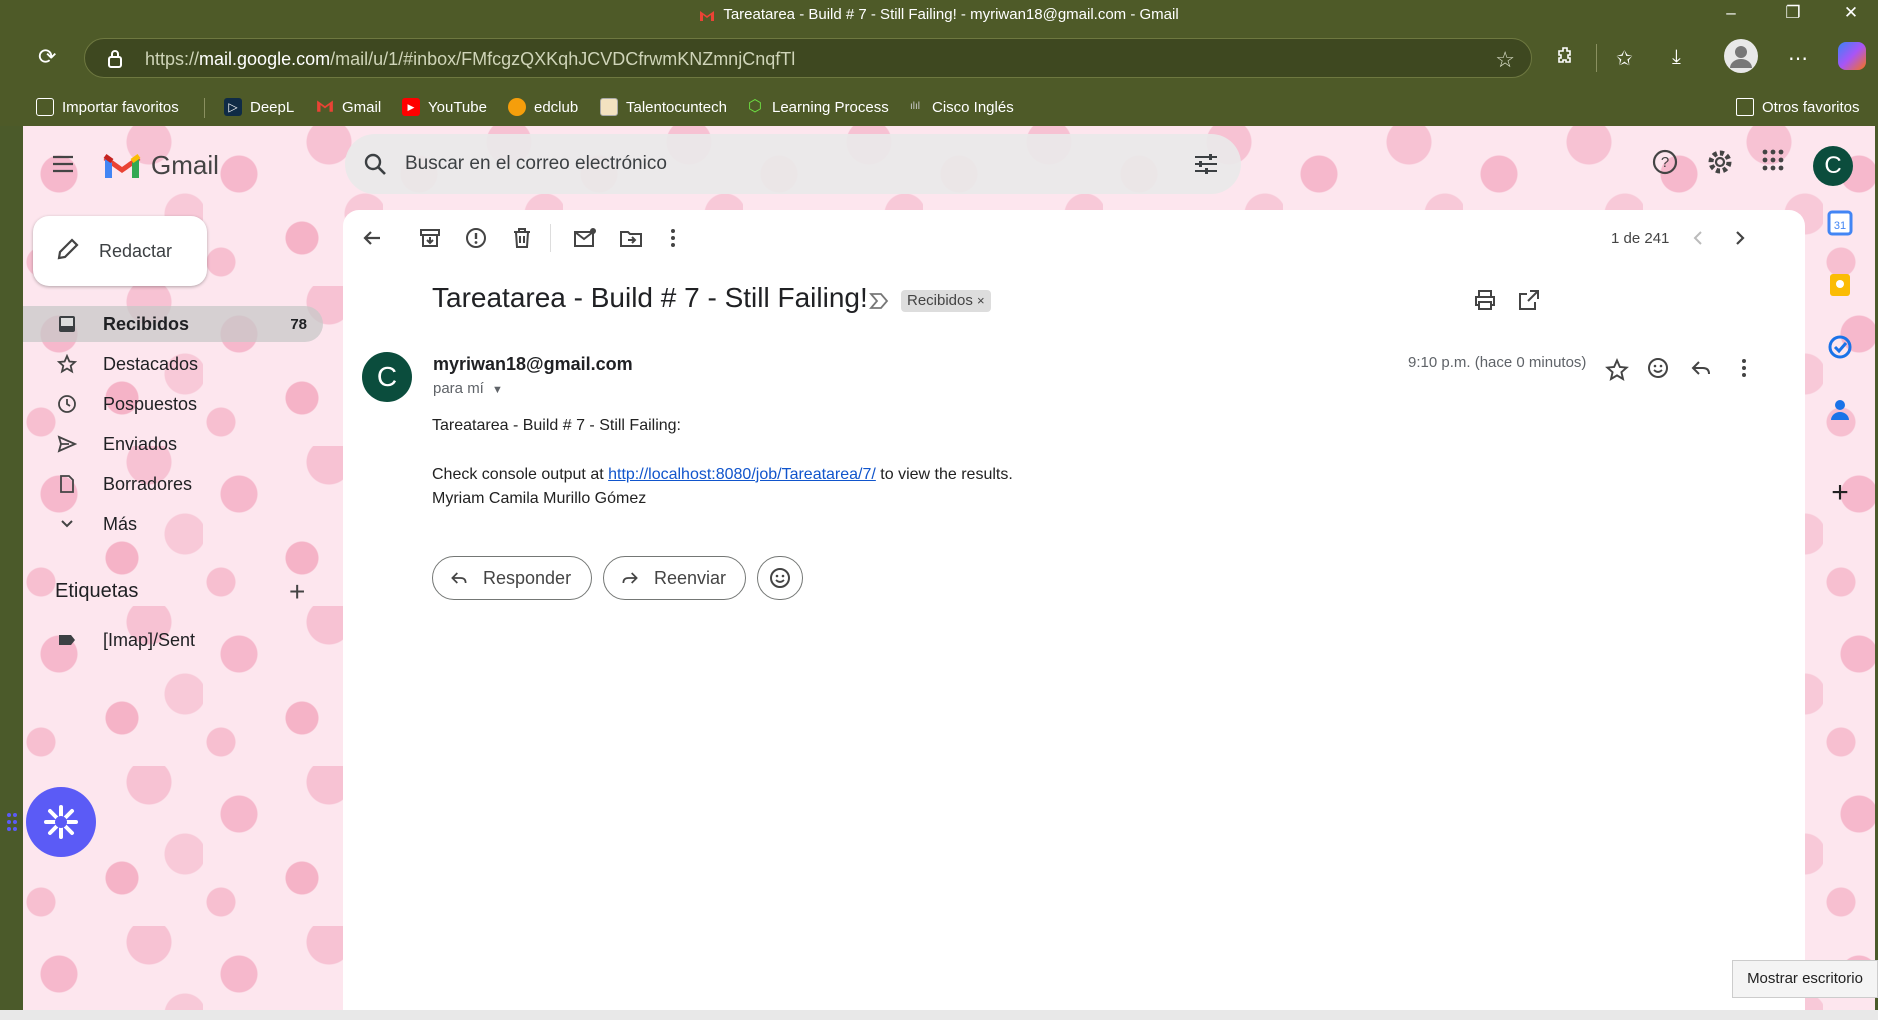  I want to click on back-arrow-icon, so click(372, 238).